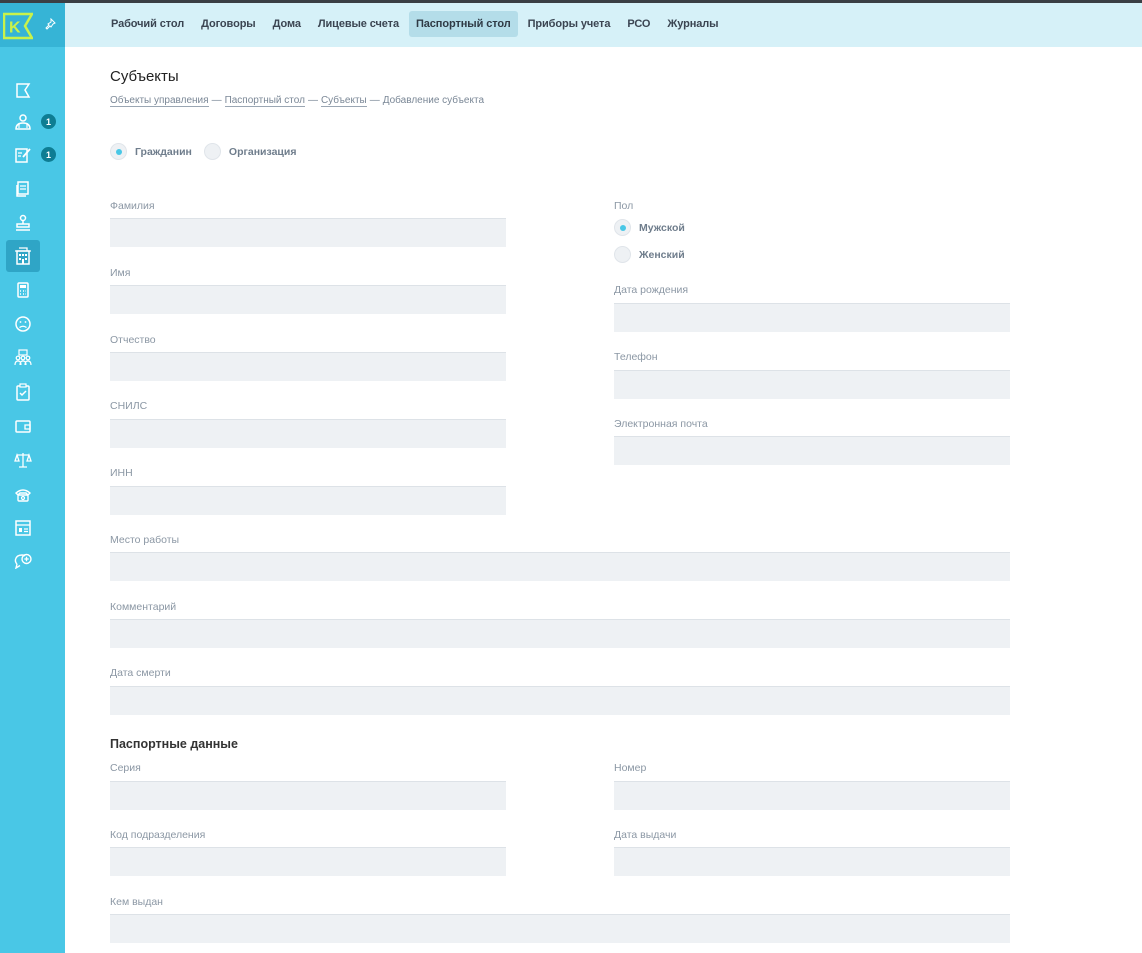 The width and height of the screenshot is (1142, 953). I want to click on flag-icon, so click(23, 91).